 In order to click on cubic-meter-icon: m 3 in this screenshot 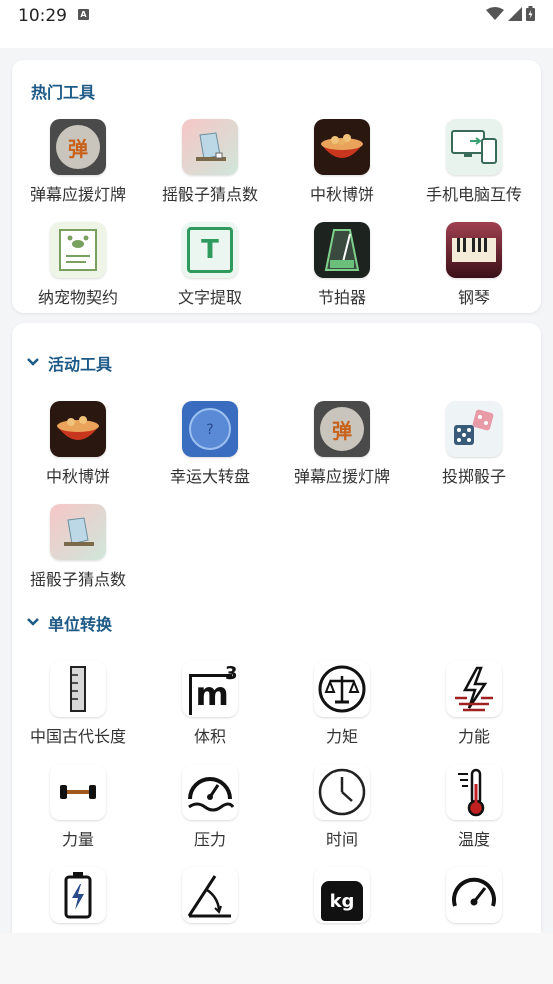, I will do `click(210, 689)`.